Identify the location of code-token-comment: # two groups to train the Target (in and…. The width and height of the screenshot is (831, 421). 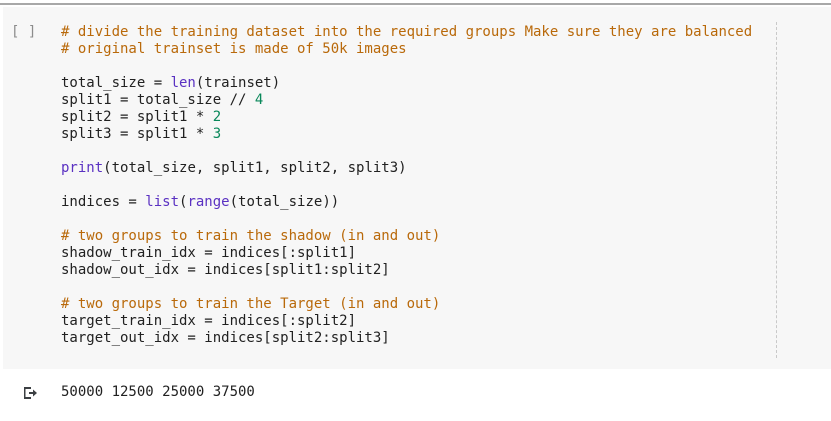
(251, 304).